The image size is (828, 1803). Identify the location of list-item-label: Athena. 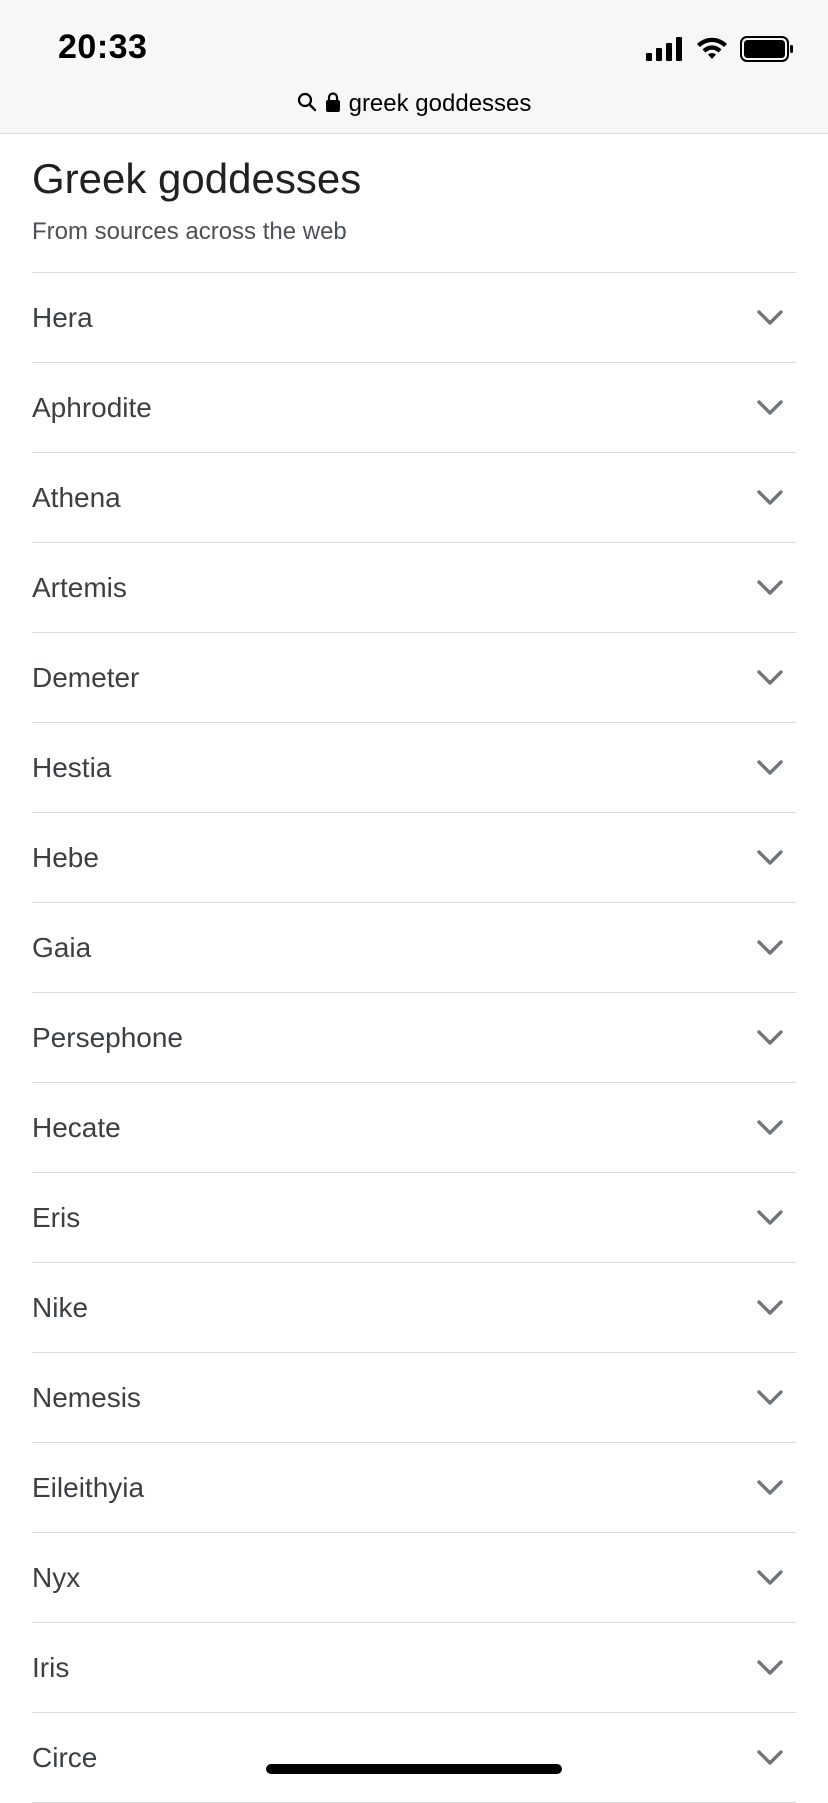
(76, 497).